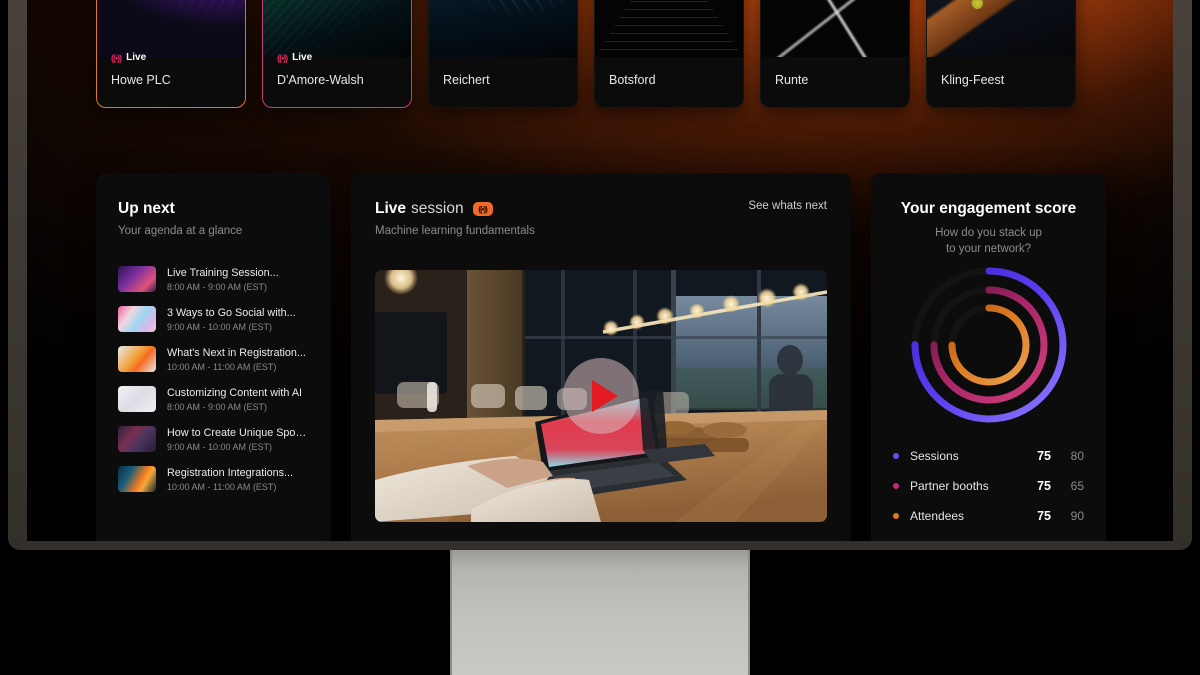  I want to click on legend-label: Partner booths, so click(949, 486).